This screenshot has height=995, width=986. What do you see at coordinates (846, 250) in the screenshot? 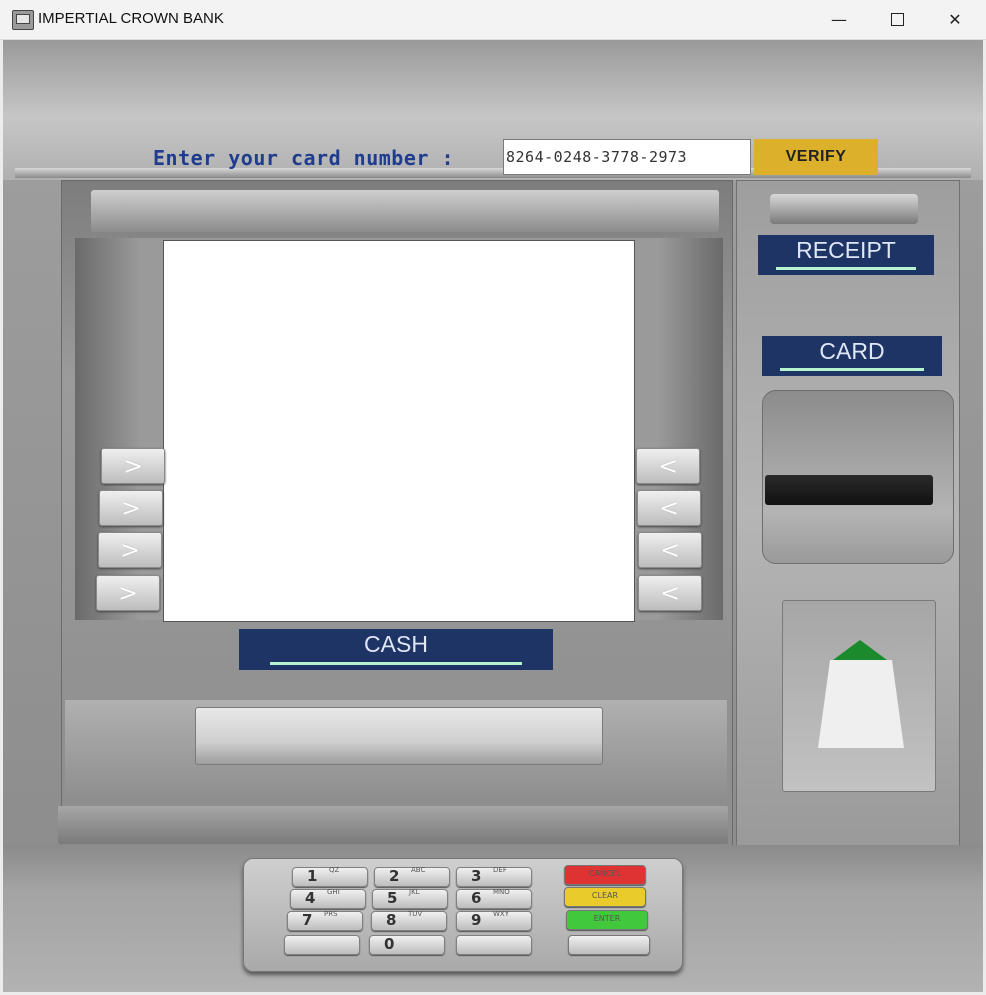
I see `receipt-label-text: RECEIPT` at bounding box center [846, 250].